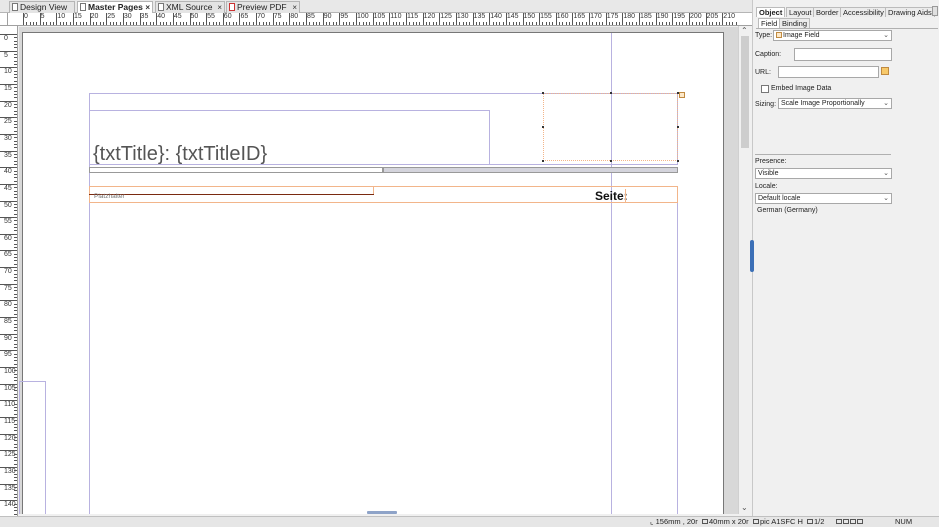 This screenshot has width=939, height=527. I want to click on vertical-scrollbar: ⌃ ⌄, so click(744, 270).